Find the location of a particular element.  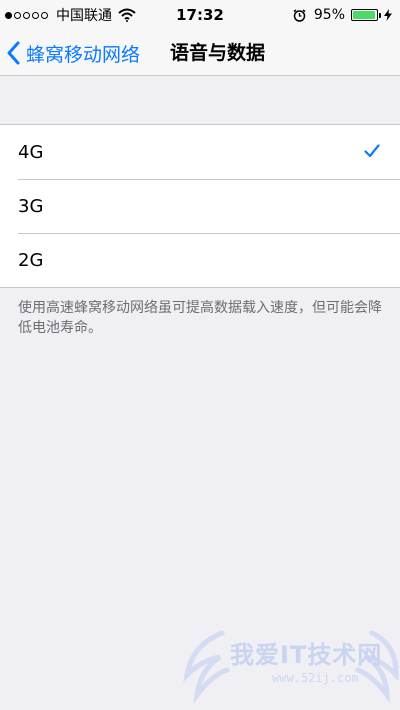

navigation-bar: 蜂窝移动网络 语音与数据 is located at coordinates (200, 53).